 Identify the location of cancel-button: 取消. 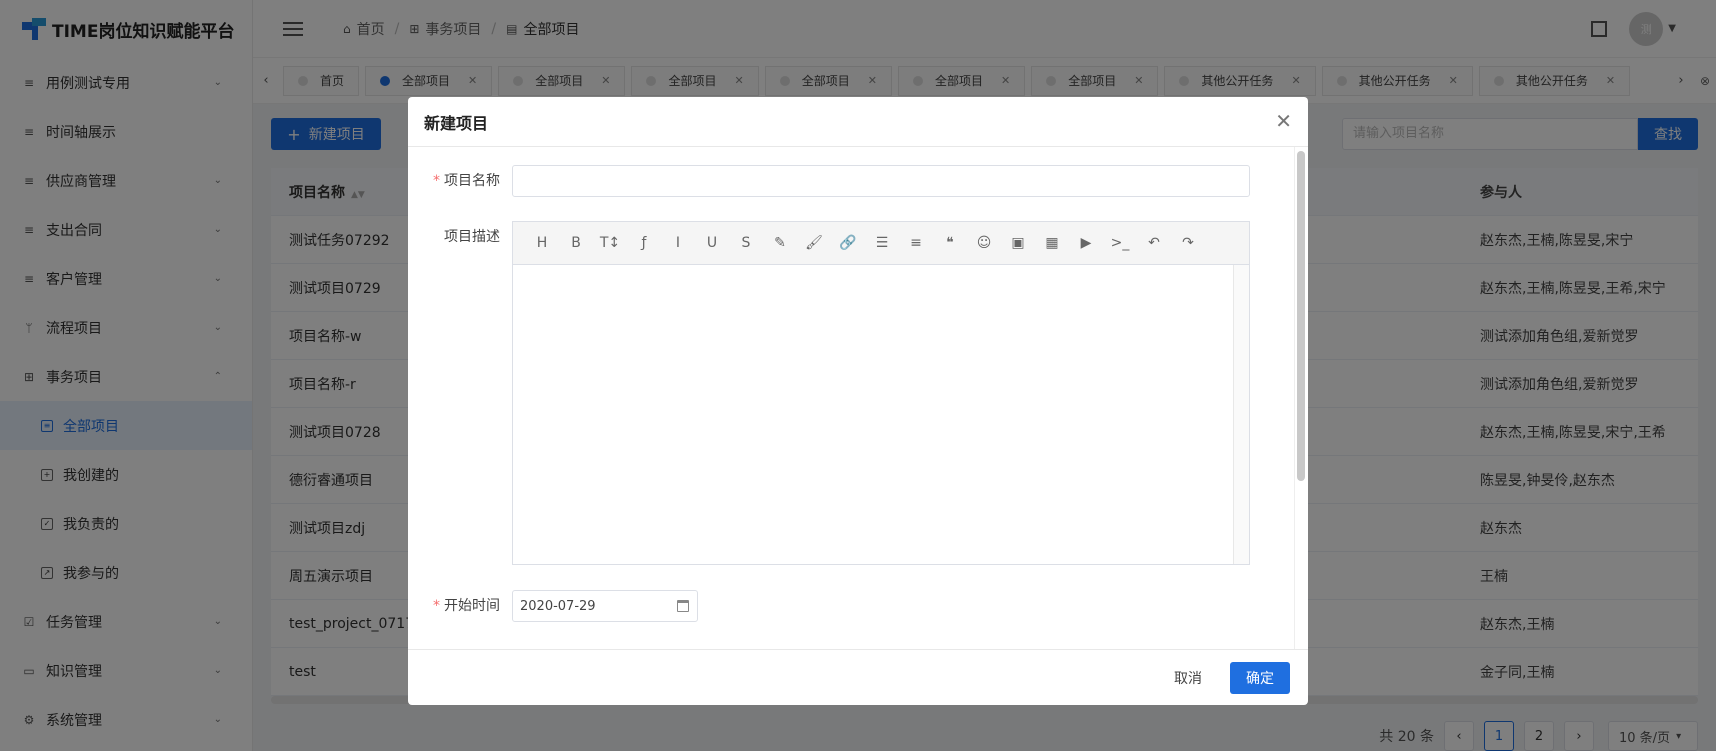
(1188, 678).